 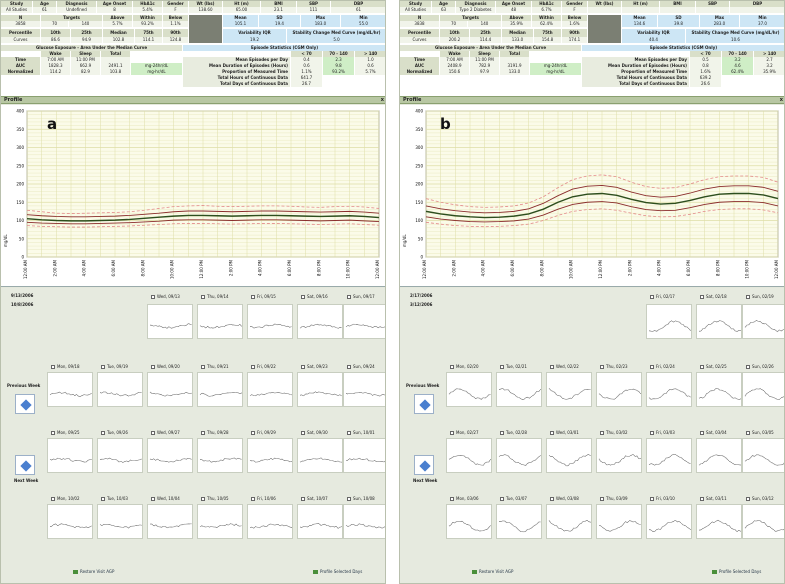 What do you see at coordinates (662, 297) in the screenshot?
I see `day-checkbox: Fri, 02/17` at bounding box center [662, 297].